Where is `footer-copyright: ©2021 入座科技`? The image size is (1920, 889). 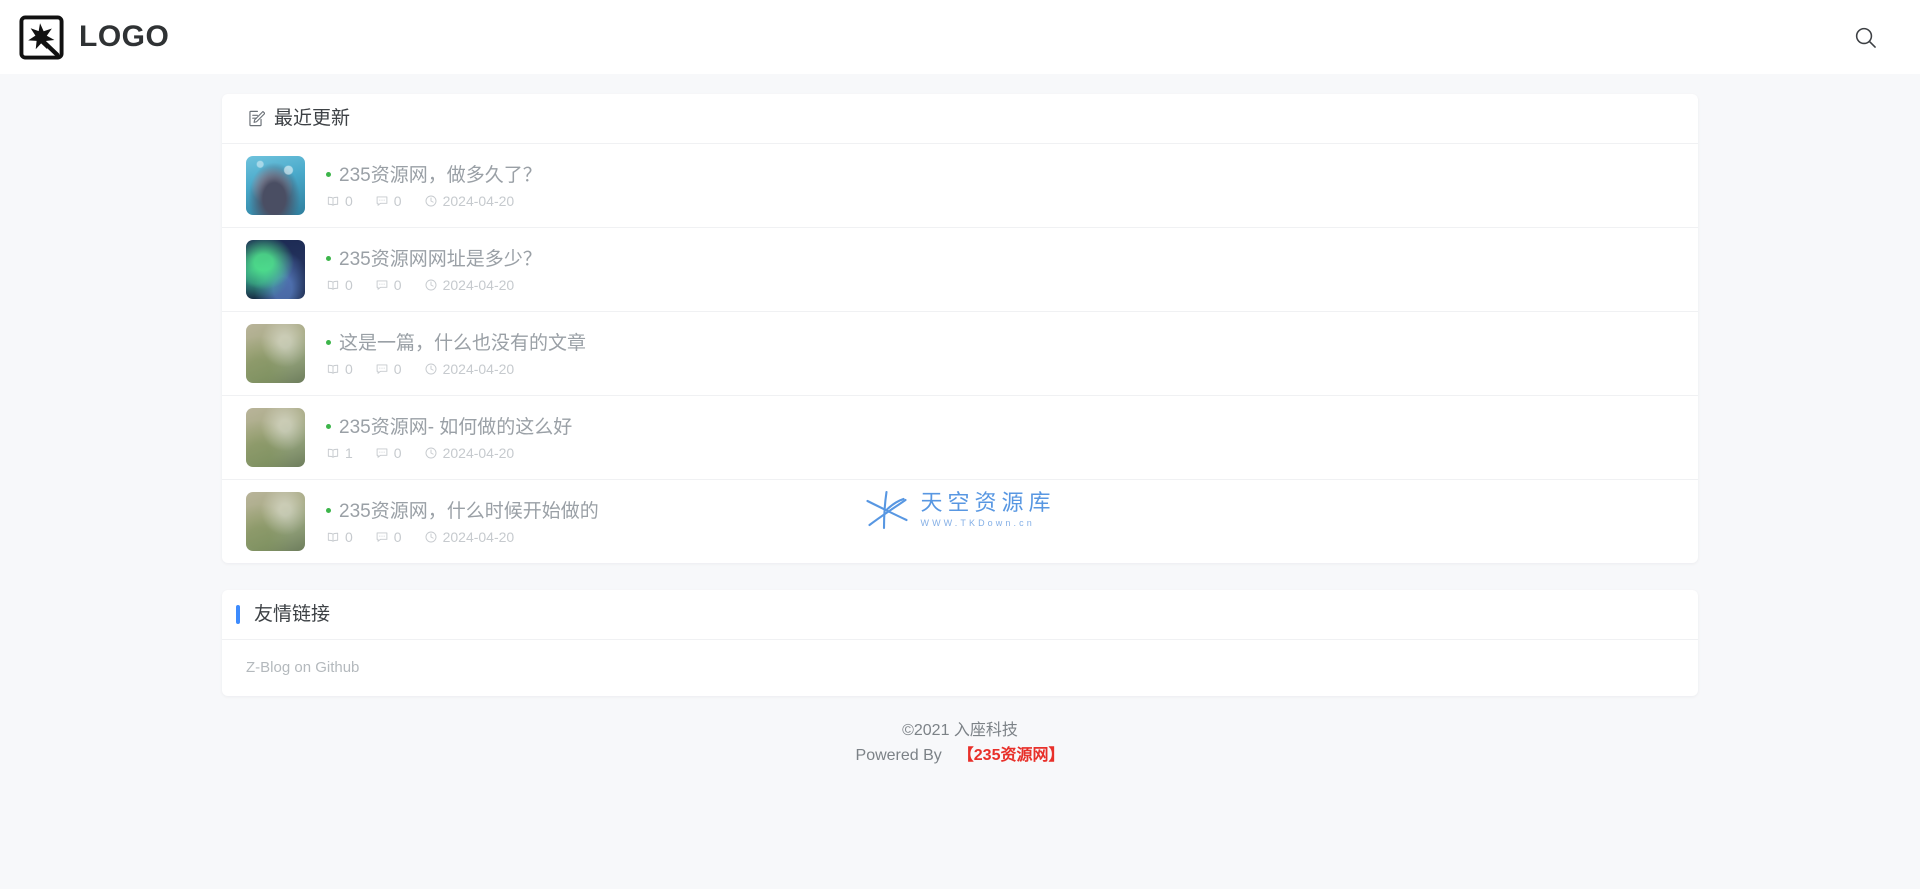
footer-copyright: ©2021 入座科技 is located at coordinates (960, 730).